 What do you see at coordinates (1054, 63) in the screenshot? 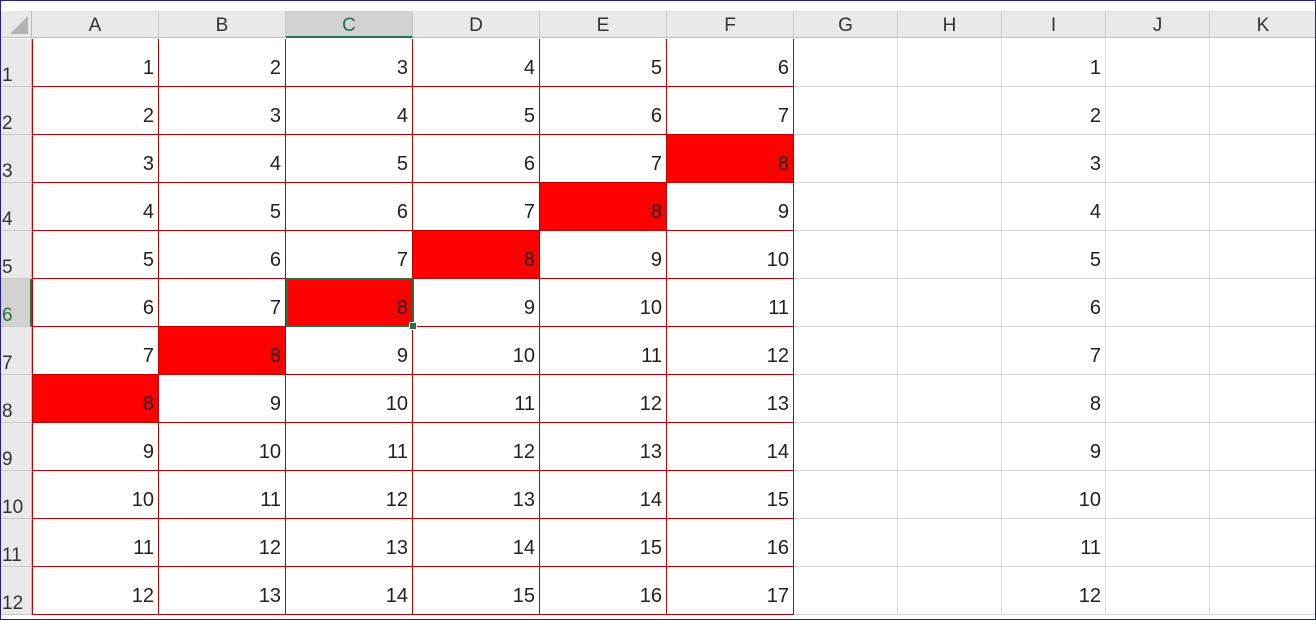
I see `cell-i1: 1` at bounding box center [1054, 63].